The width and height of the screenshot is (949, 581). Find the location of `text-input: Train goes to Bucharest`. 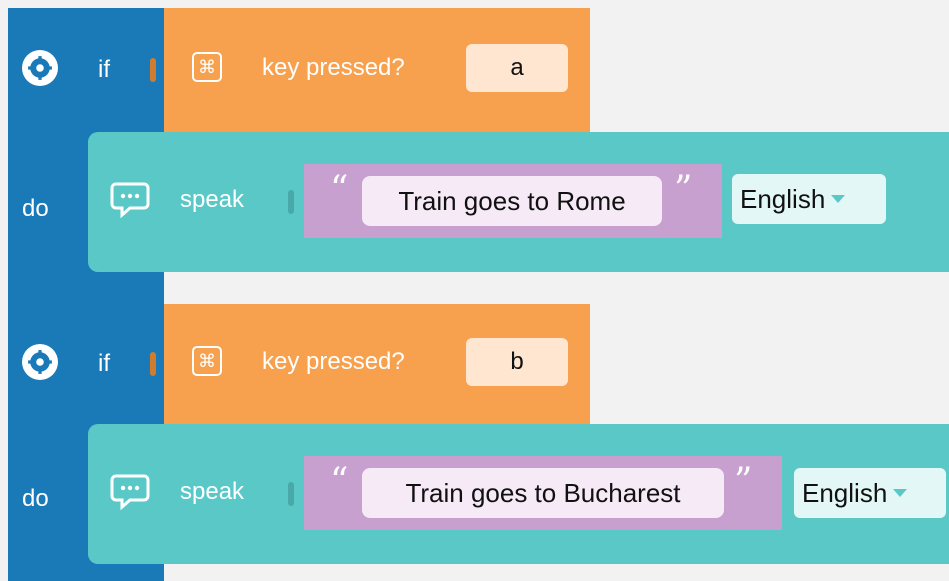

text-input: Train goes to Bucharest is located at coordinates (543, 493).